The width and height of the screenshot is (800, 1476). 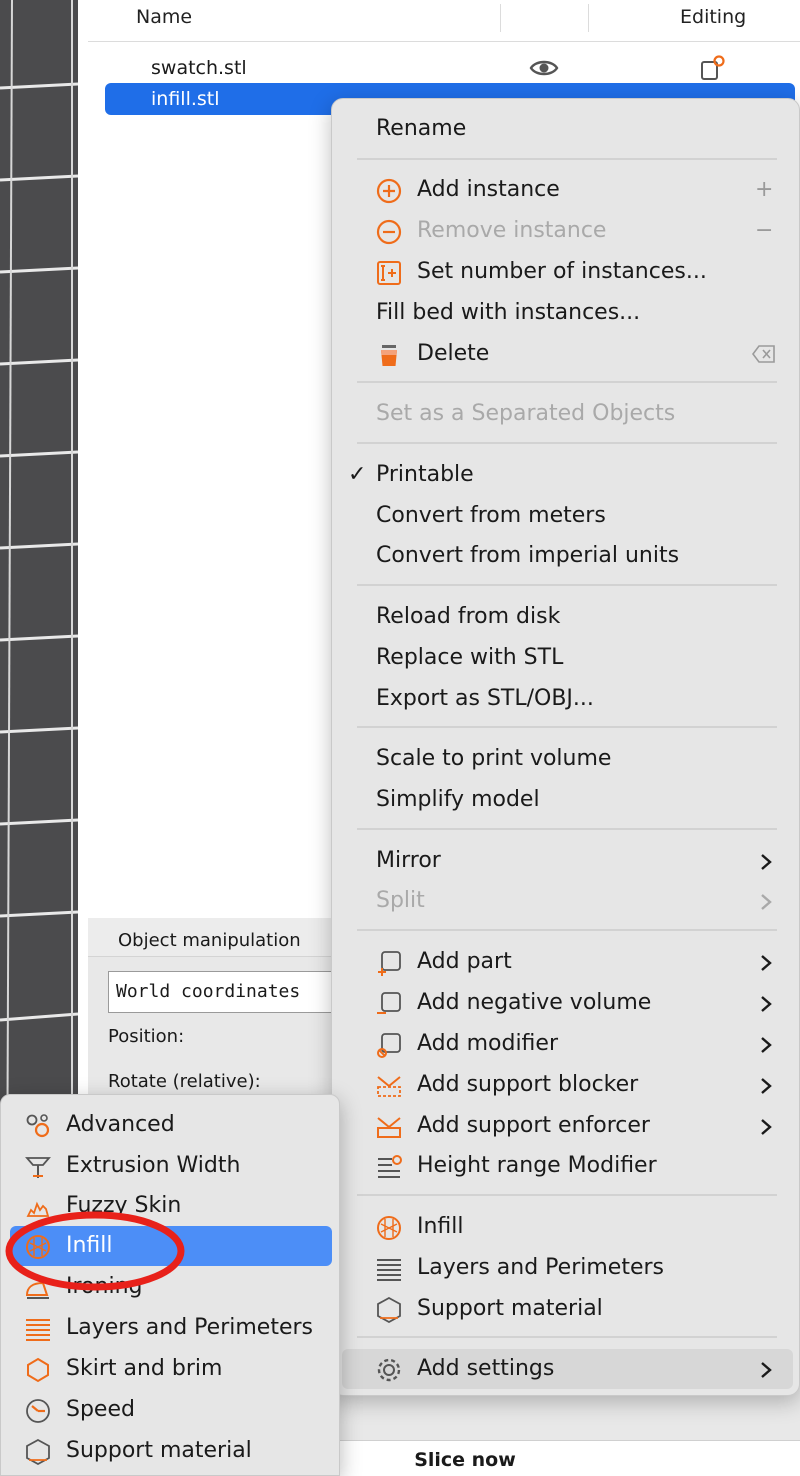 I want to click on menu-item-label: Add settings, so click(x=486, y=1368).